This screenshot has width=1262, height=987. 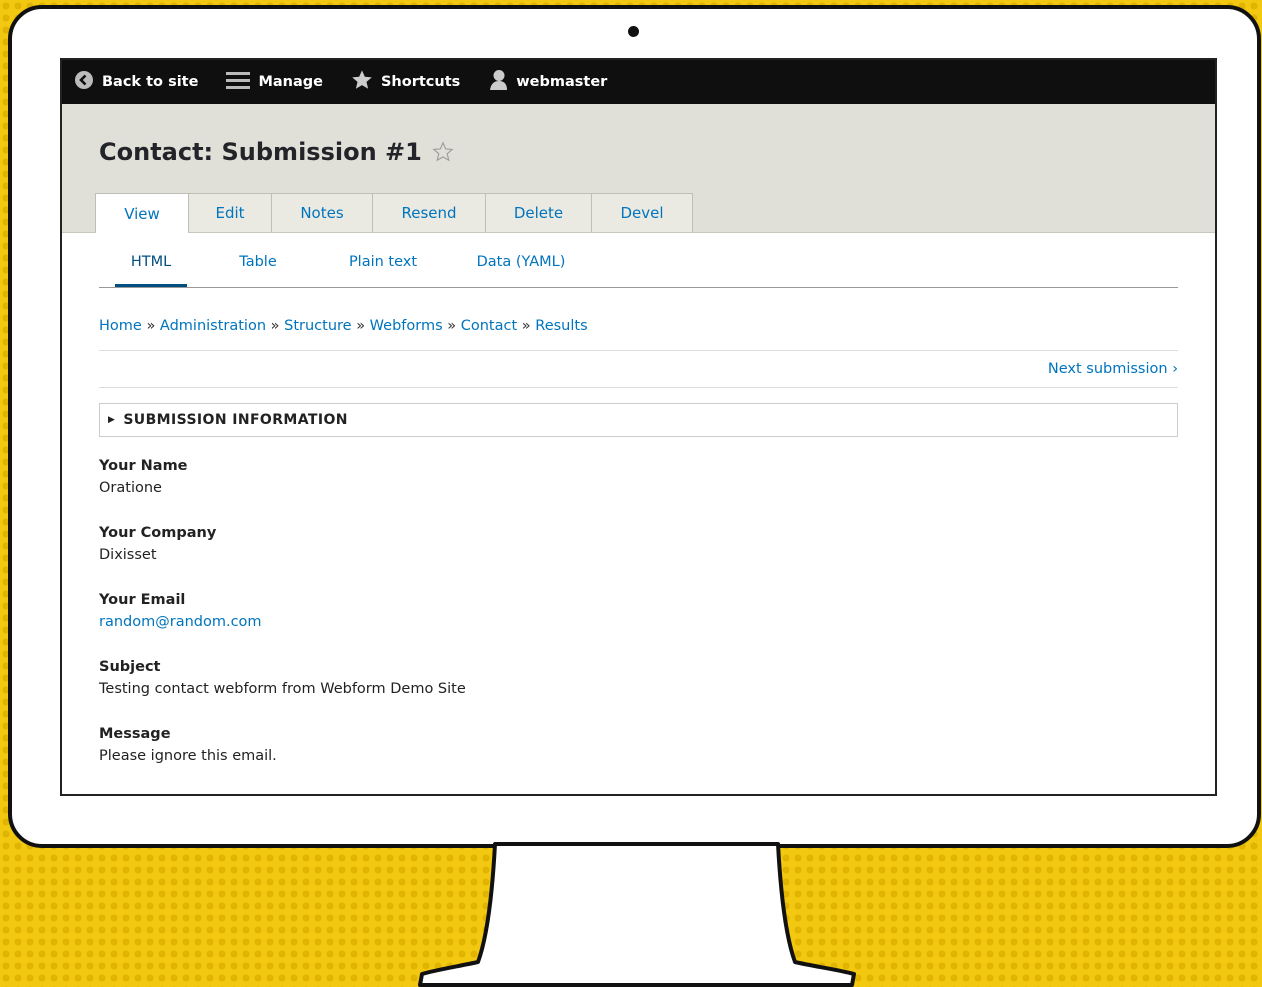 I want to click on submission-pager: Next submission ›, so click(x=638, y=369).